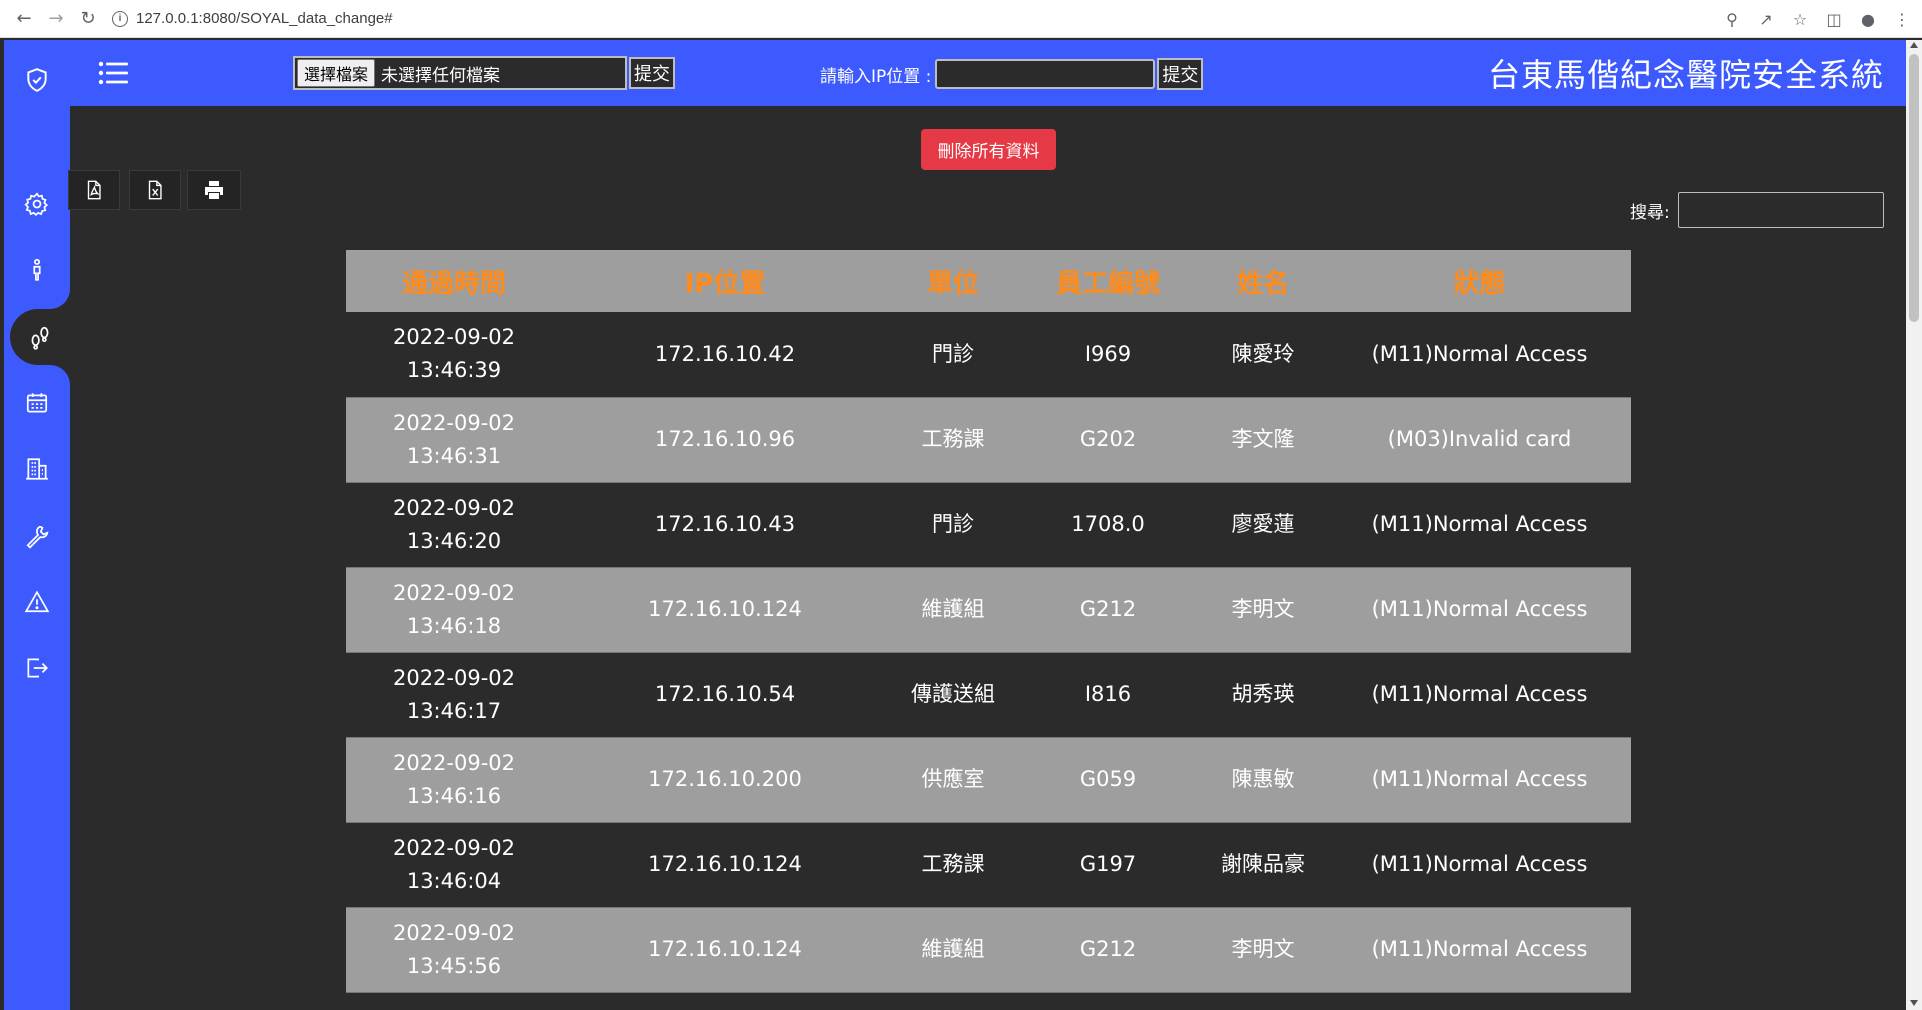 The image size is (1922, 1010). What do you see at coordinates (454, 281) in the screenshot?
I see `header-time: 通過時間` at bounding box center [454, 281].